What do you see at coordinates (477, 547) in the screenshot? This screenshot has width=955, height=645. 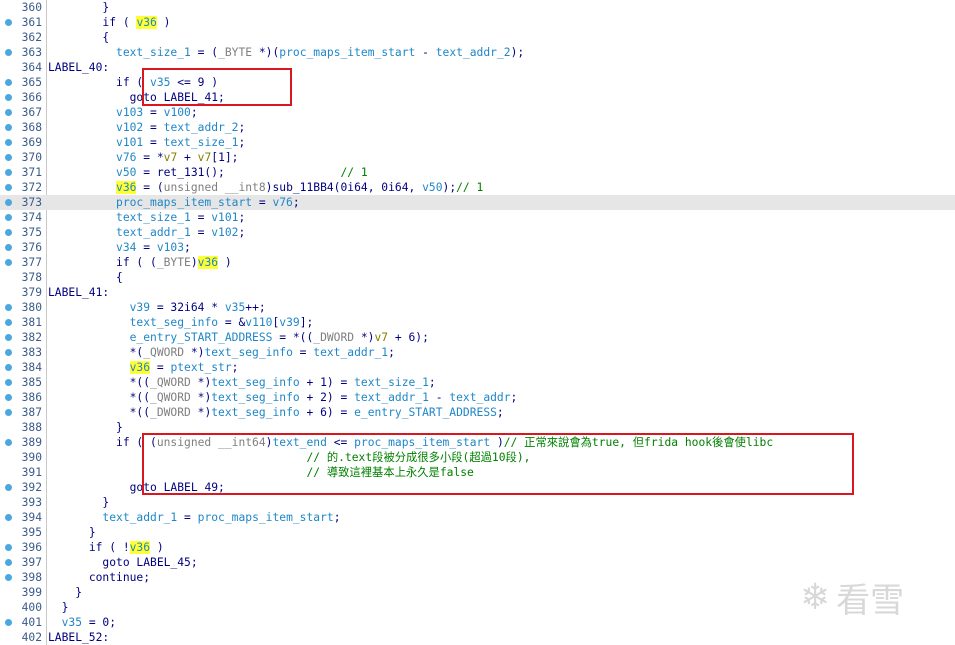 I see `code-line: 396 if ( !v36 )` at bounding box center [477, 547].